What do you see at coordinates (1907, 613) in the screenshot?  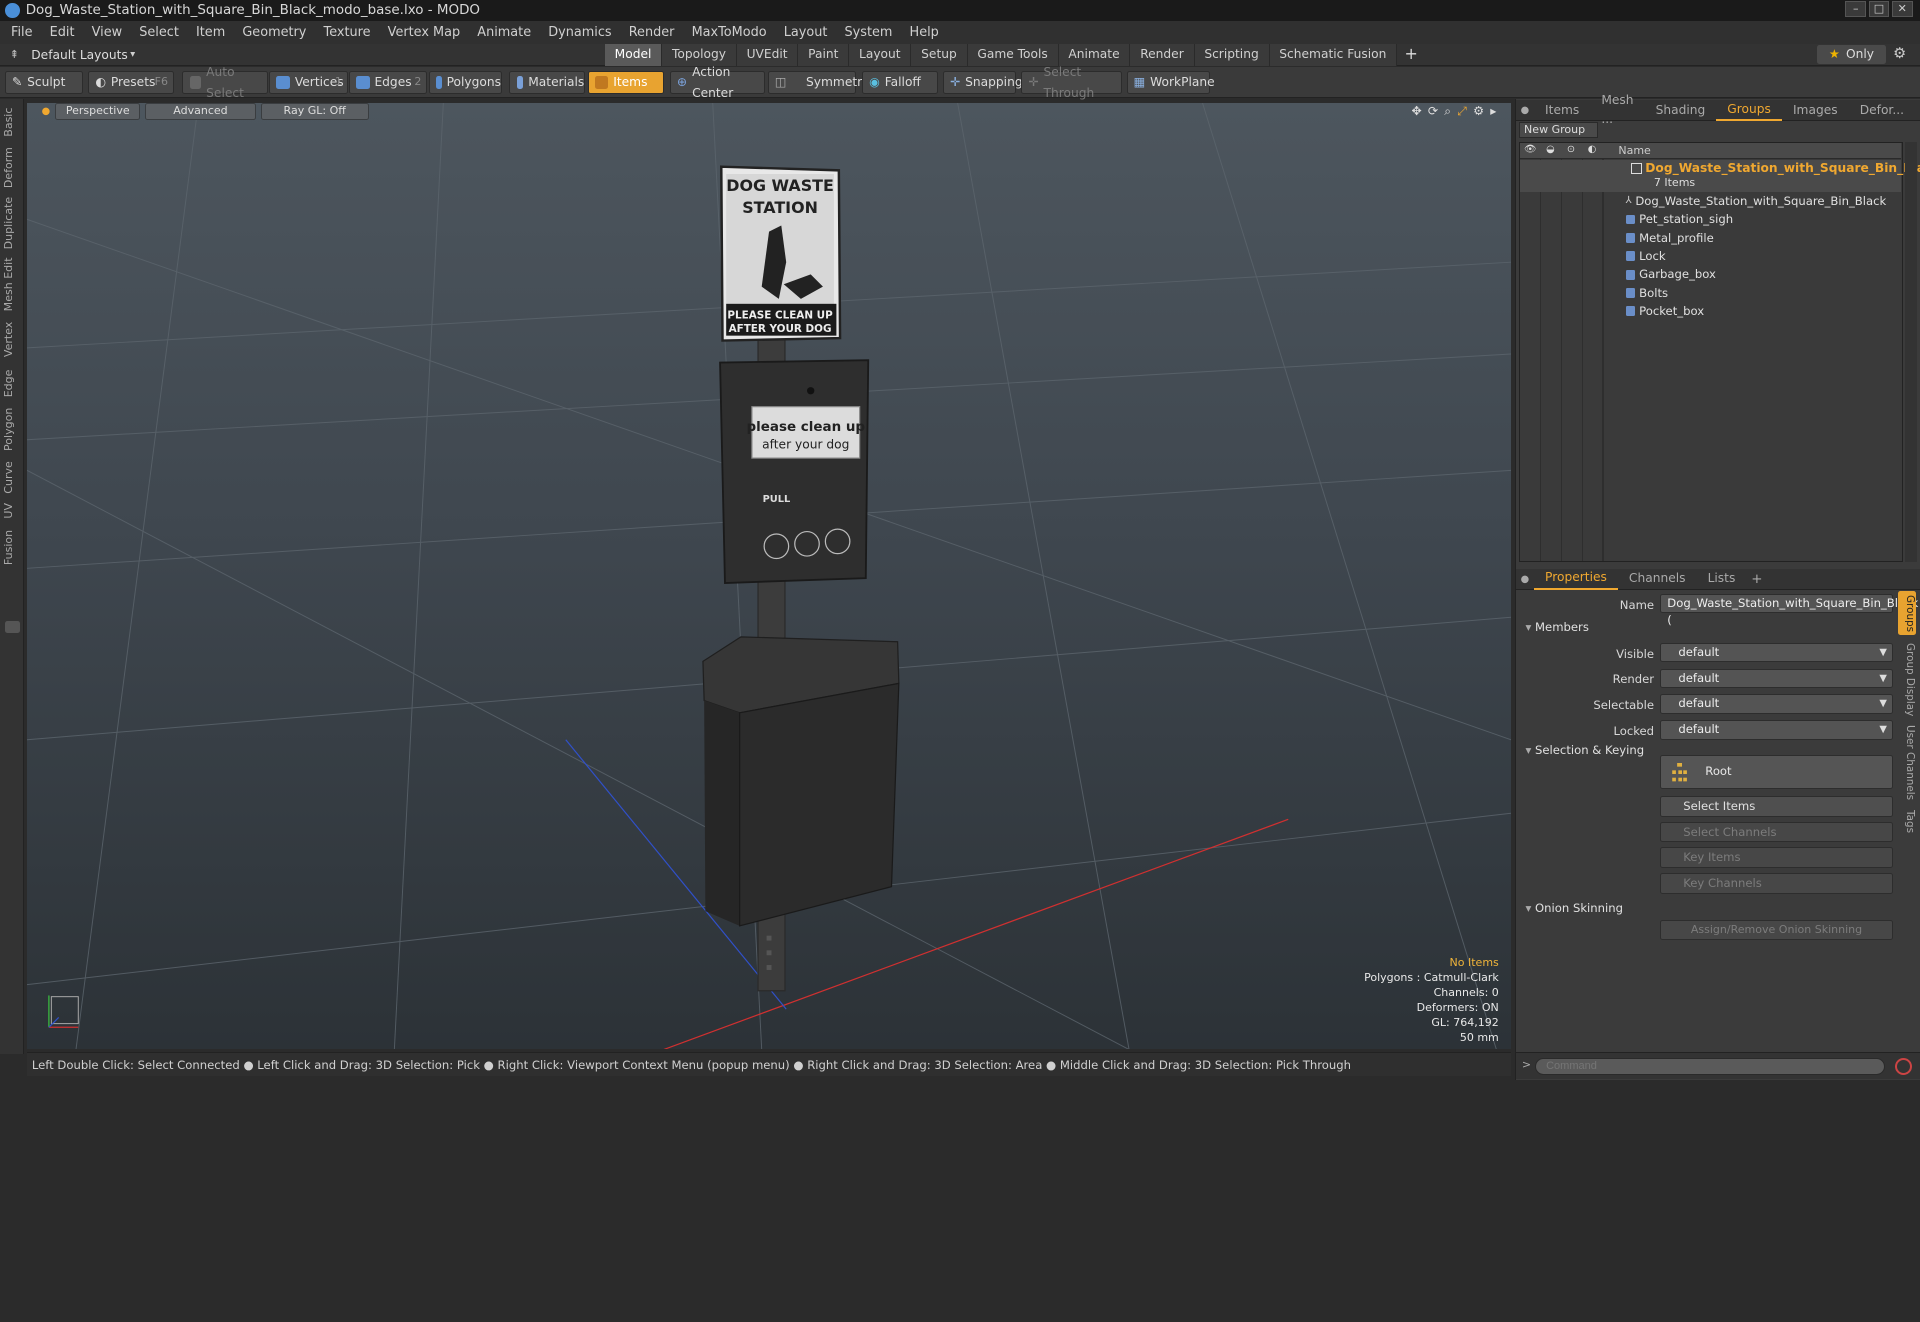 I see `sidetab-groups: Groups` at bounding box center [1907, 613].